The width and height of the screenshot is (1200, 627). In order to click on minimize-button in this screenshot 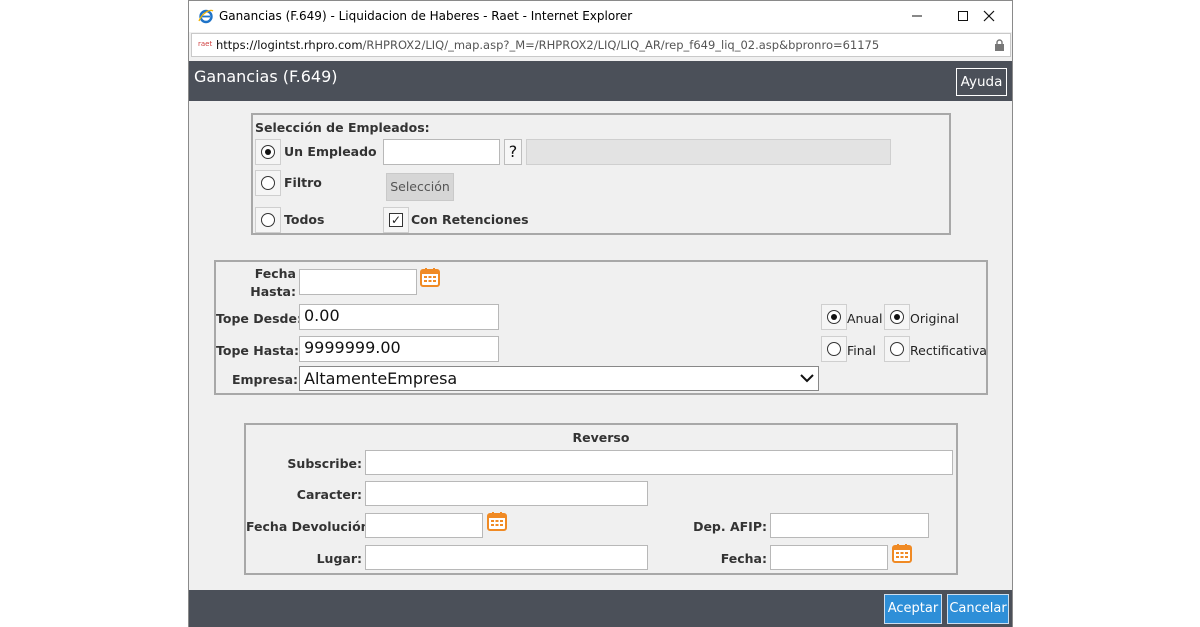, I will do `click(917, 16)`.